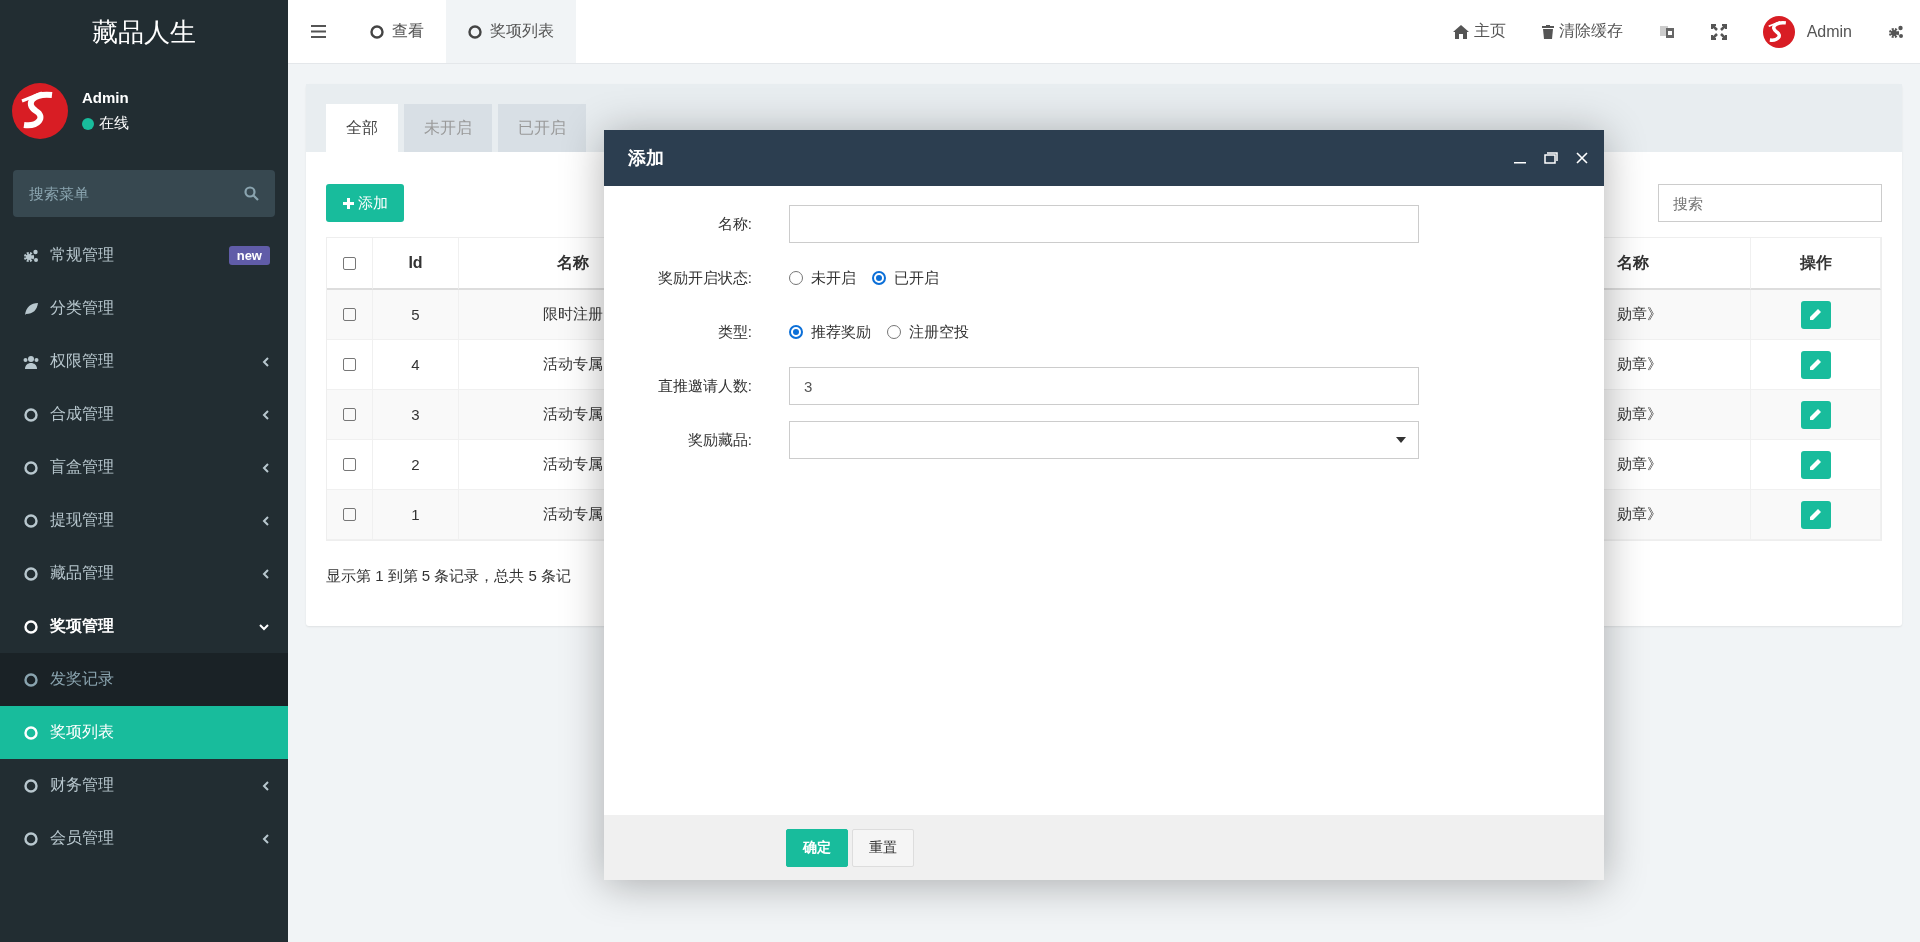 The width and height of the screenshot is (1920, 942). Describe the element at coordinates (144, 467) in the screenshot. I see `menu-item: 盲盒管理` at that location.